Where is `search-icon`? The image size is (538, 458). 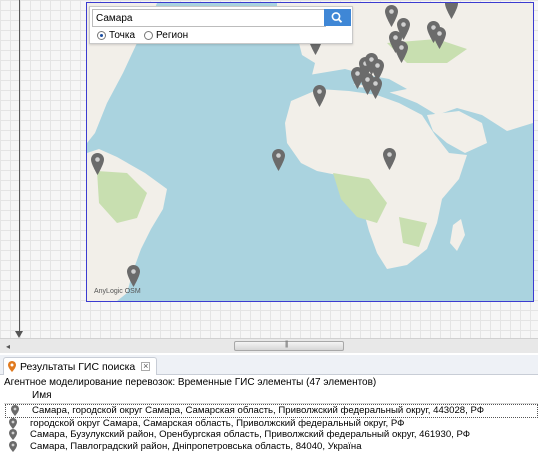
search-icon is located at coordinates (337, 17).